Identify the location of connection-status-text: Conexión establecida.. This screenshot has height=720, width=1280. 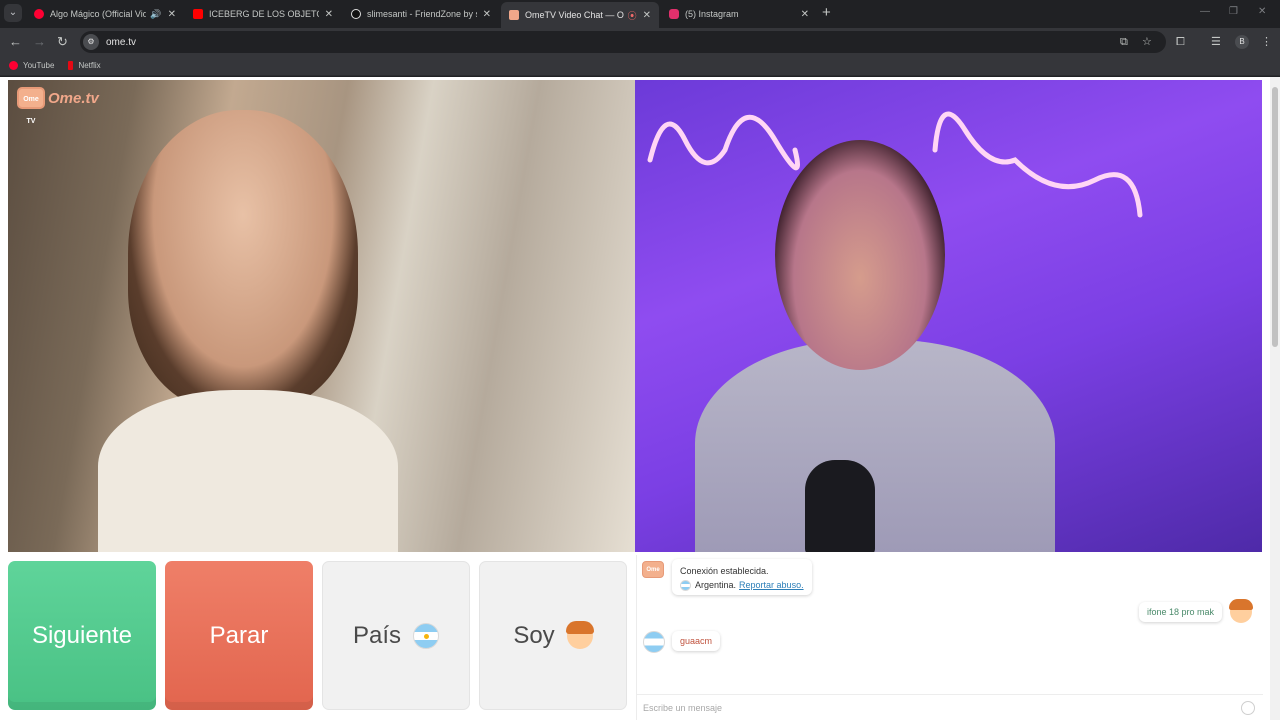
(724, 571).